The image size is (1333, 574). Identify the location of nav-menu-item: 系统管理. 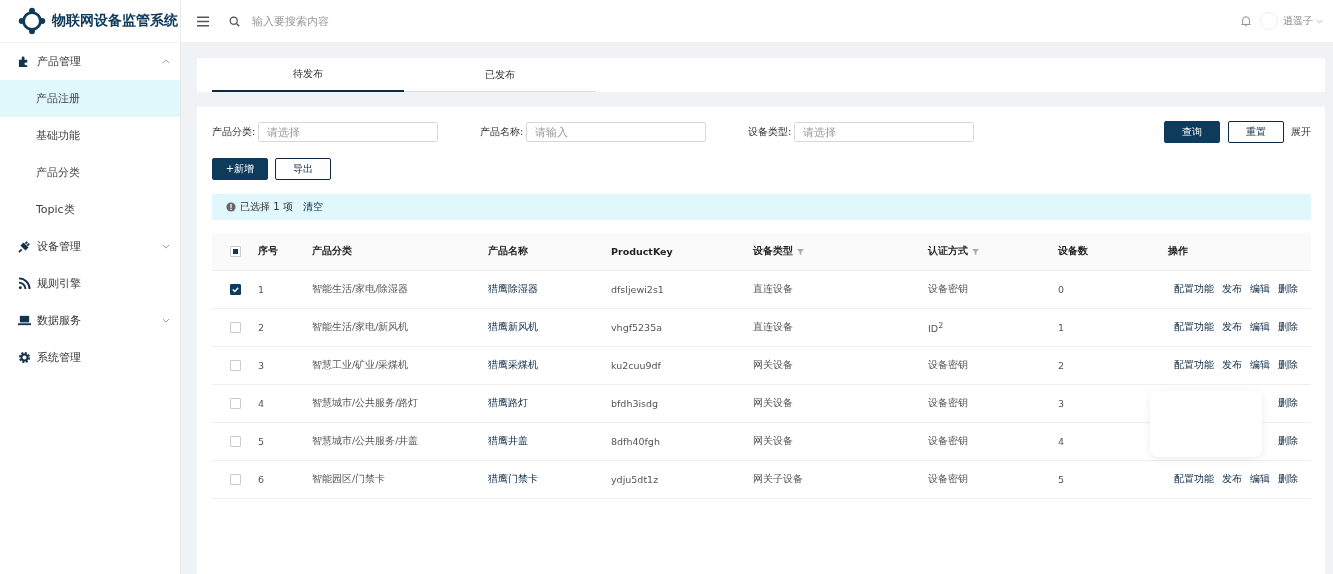
(90, 357).